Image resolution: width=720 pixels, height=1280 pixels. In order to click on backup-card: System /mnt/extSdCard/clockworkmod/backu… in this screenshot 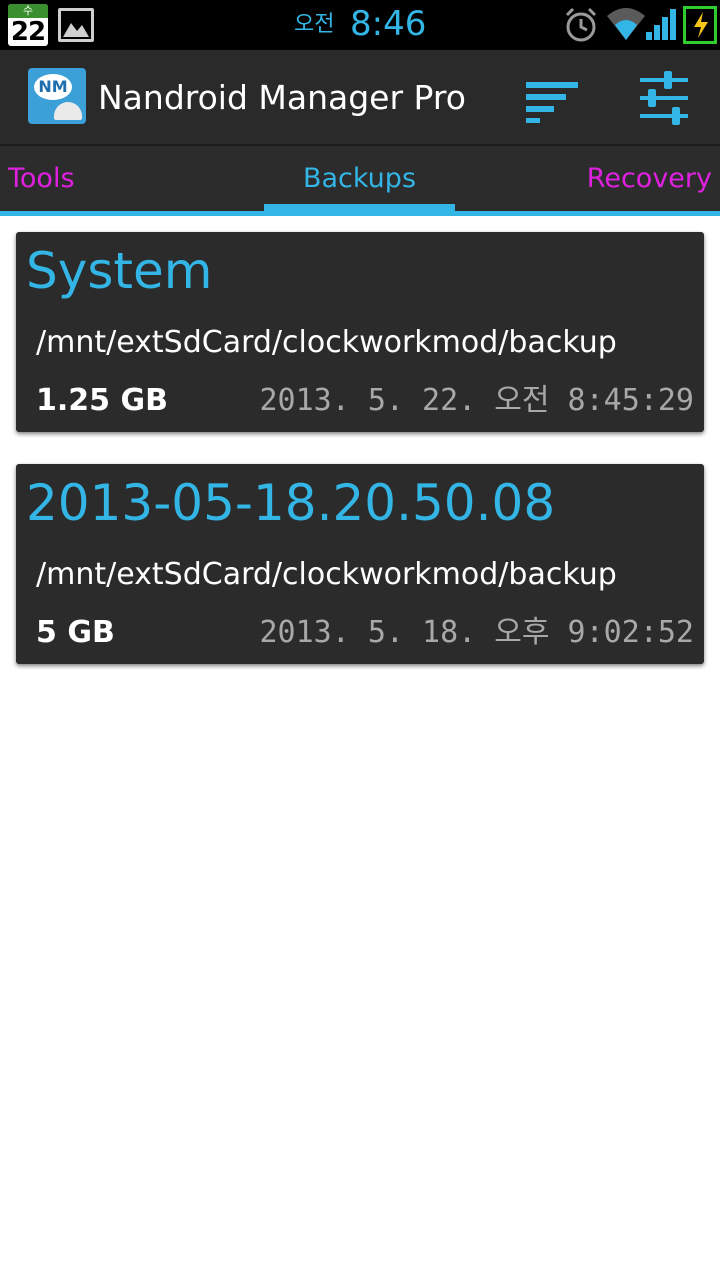, I will do `click(360, 332)`.